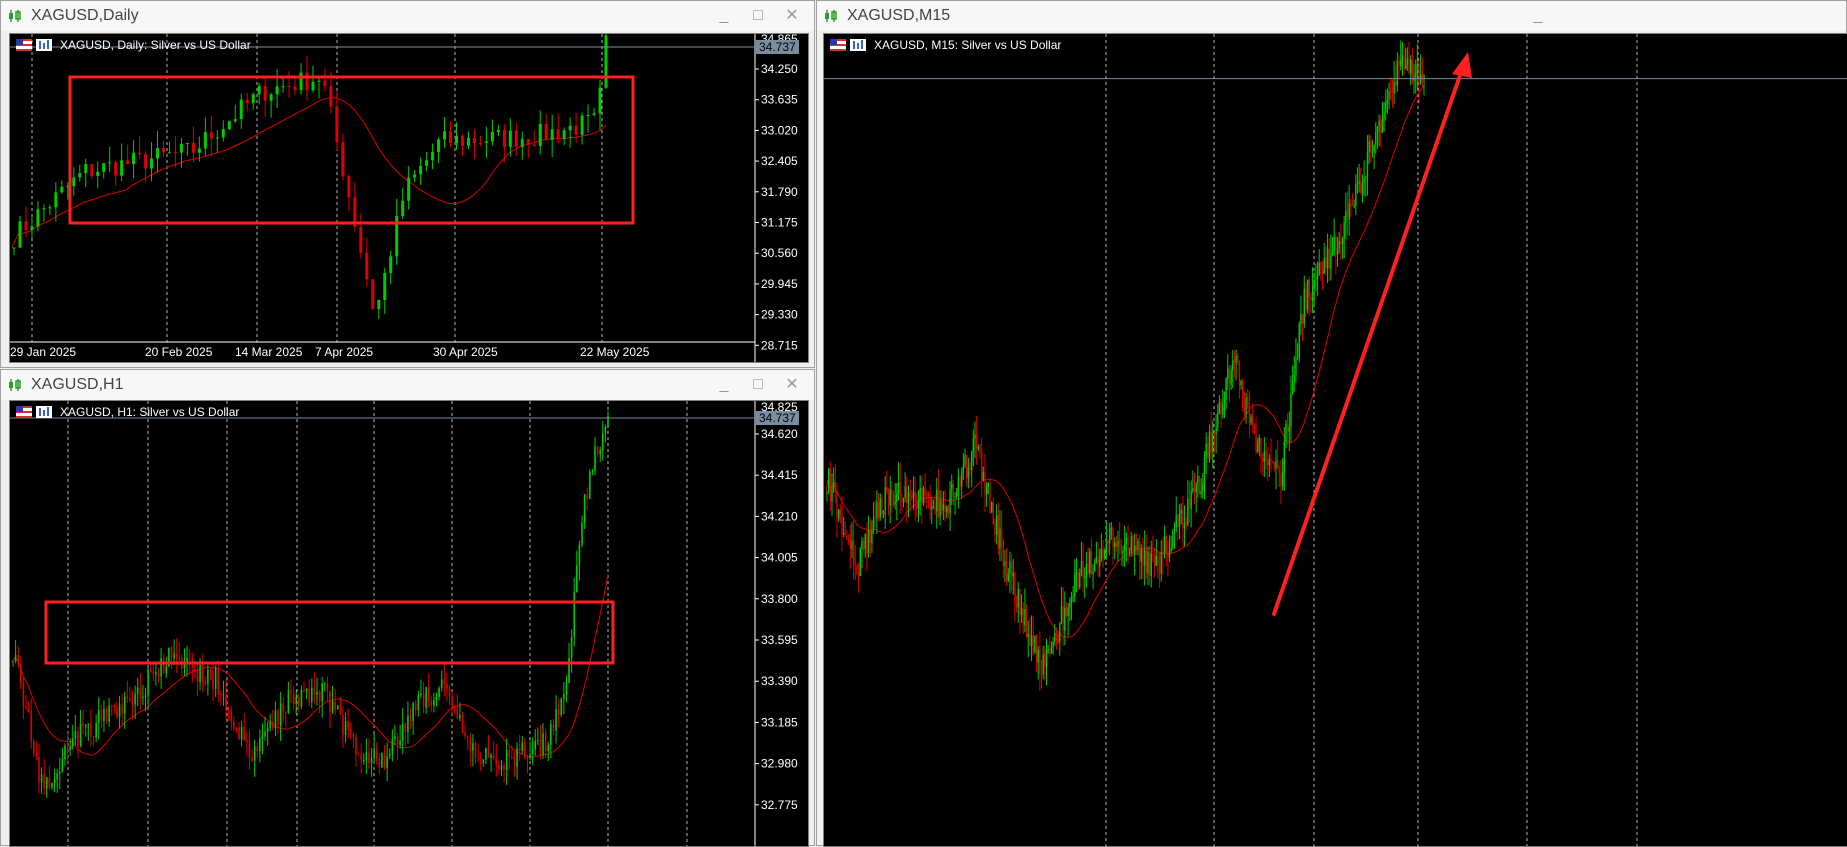  Describe the element at coordinates (1331, 16) in the screenshot. I see `m15-titlebar: XAGUSD,M15 _` at that location.